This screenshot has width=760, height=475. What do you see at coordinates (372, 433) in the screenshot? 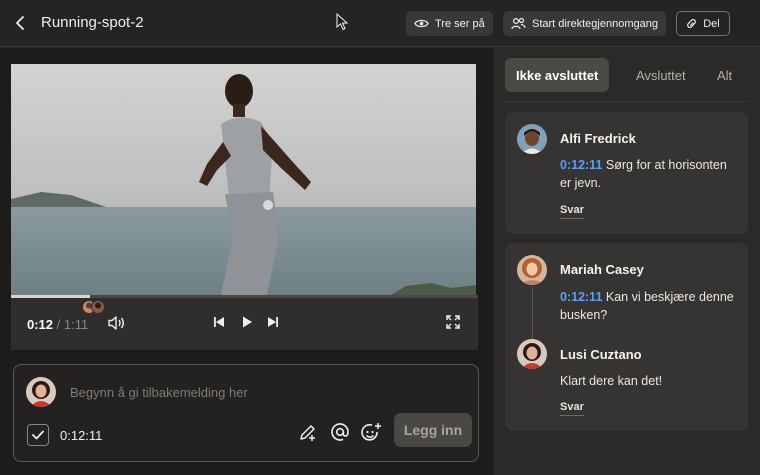
I see `emoji-add-icon` at bounding box center [372, 433].